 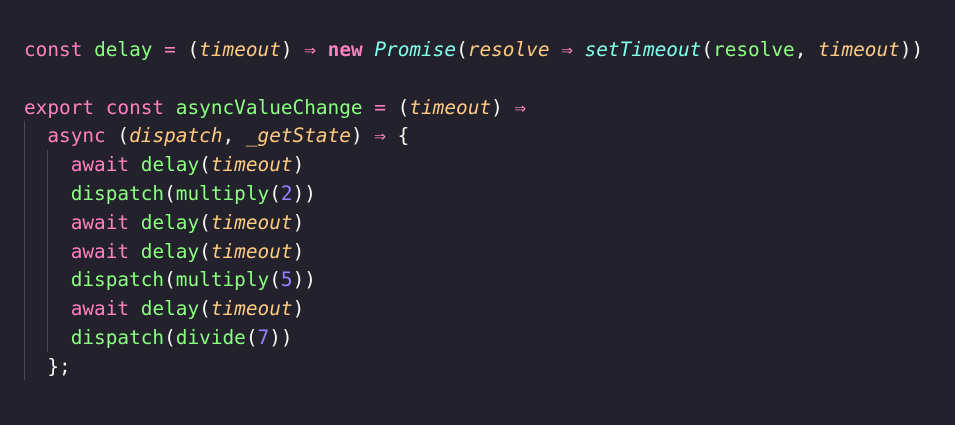 I want to click on code-token: divide, so click(x=210, y=337).